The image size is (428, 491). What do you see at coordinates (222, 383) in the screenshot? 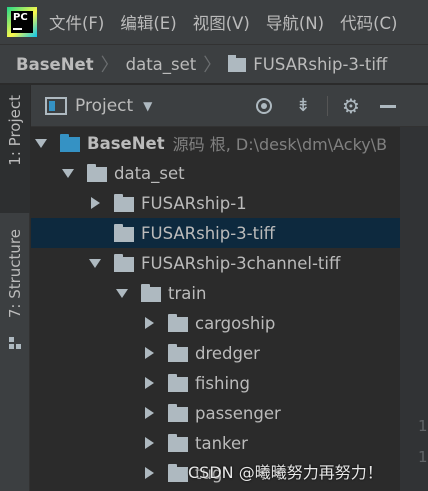
I see `tree-node-label: fishing` at bounding box center [222, 383].